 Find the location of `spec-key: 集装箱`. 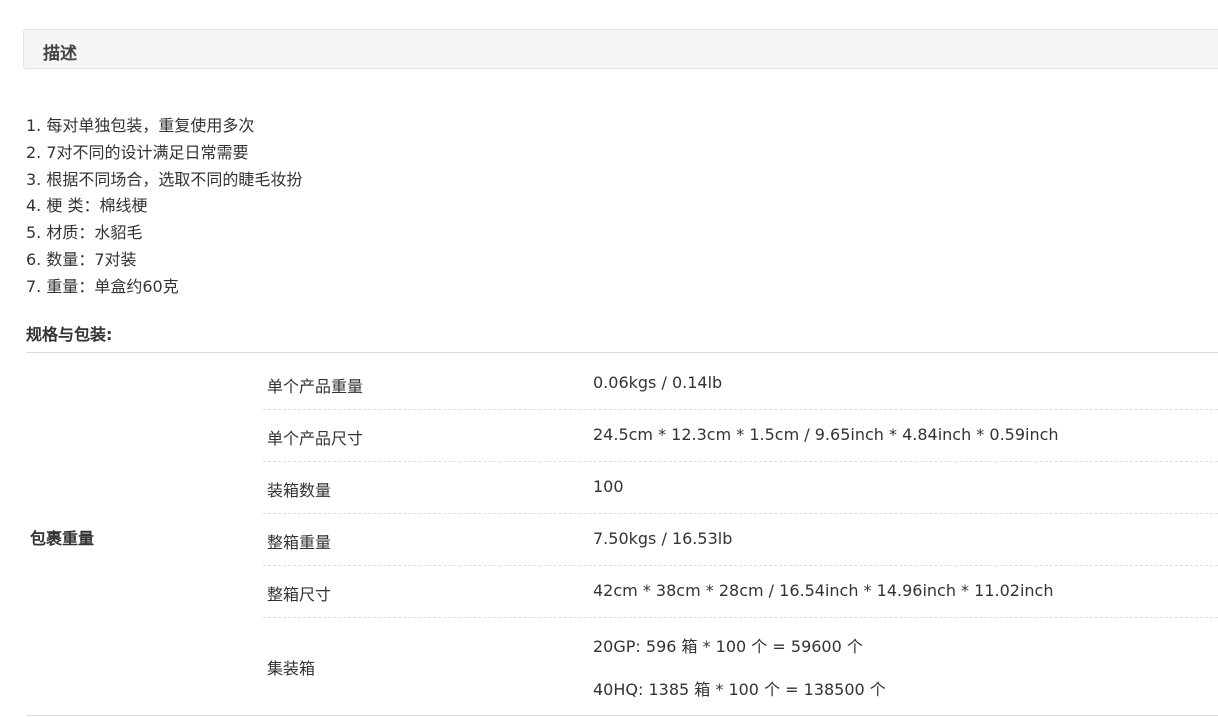

spec-key: 集装箱 is located at coordinates (291, 668).